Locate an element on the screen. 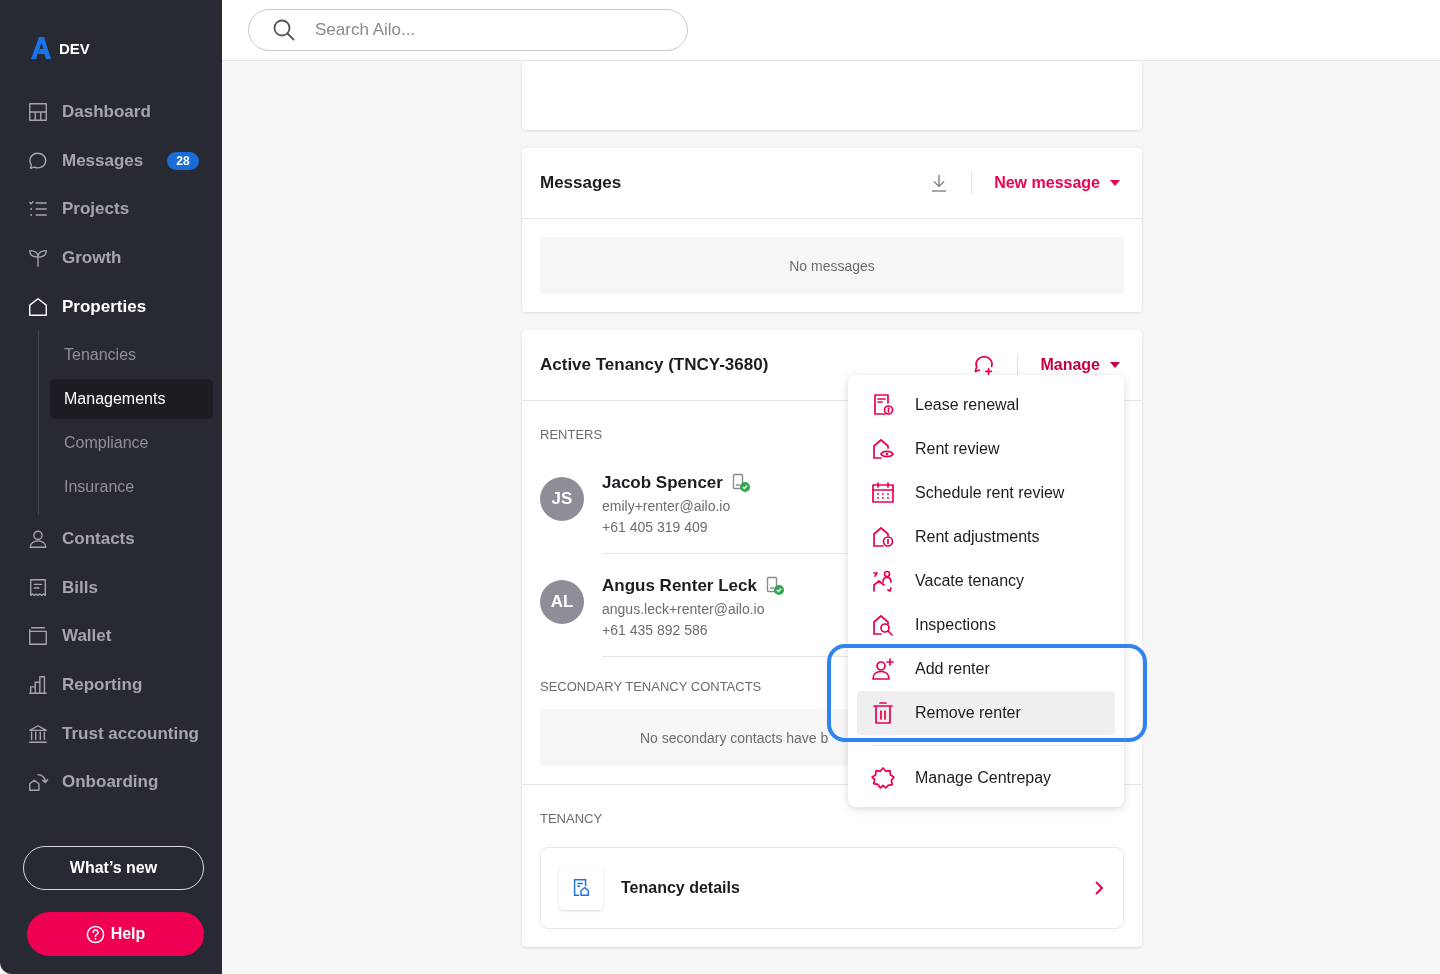 The image size is (1440, 974). sidebar-item: Wallet is located at coordinates (111, 636).